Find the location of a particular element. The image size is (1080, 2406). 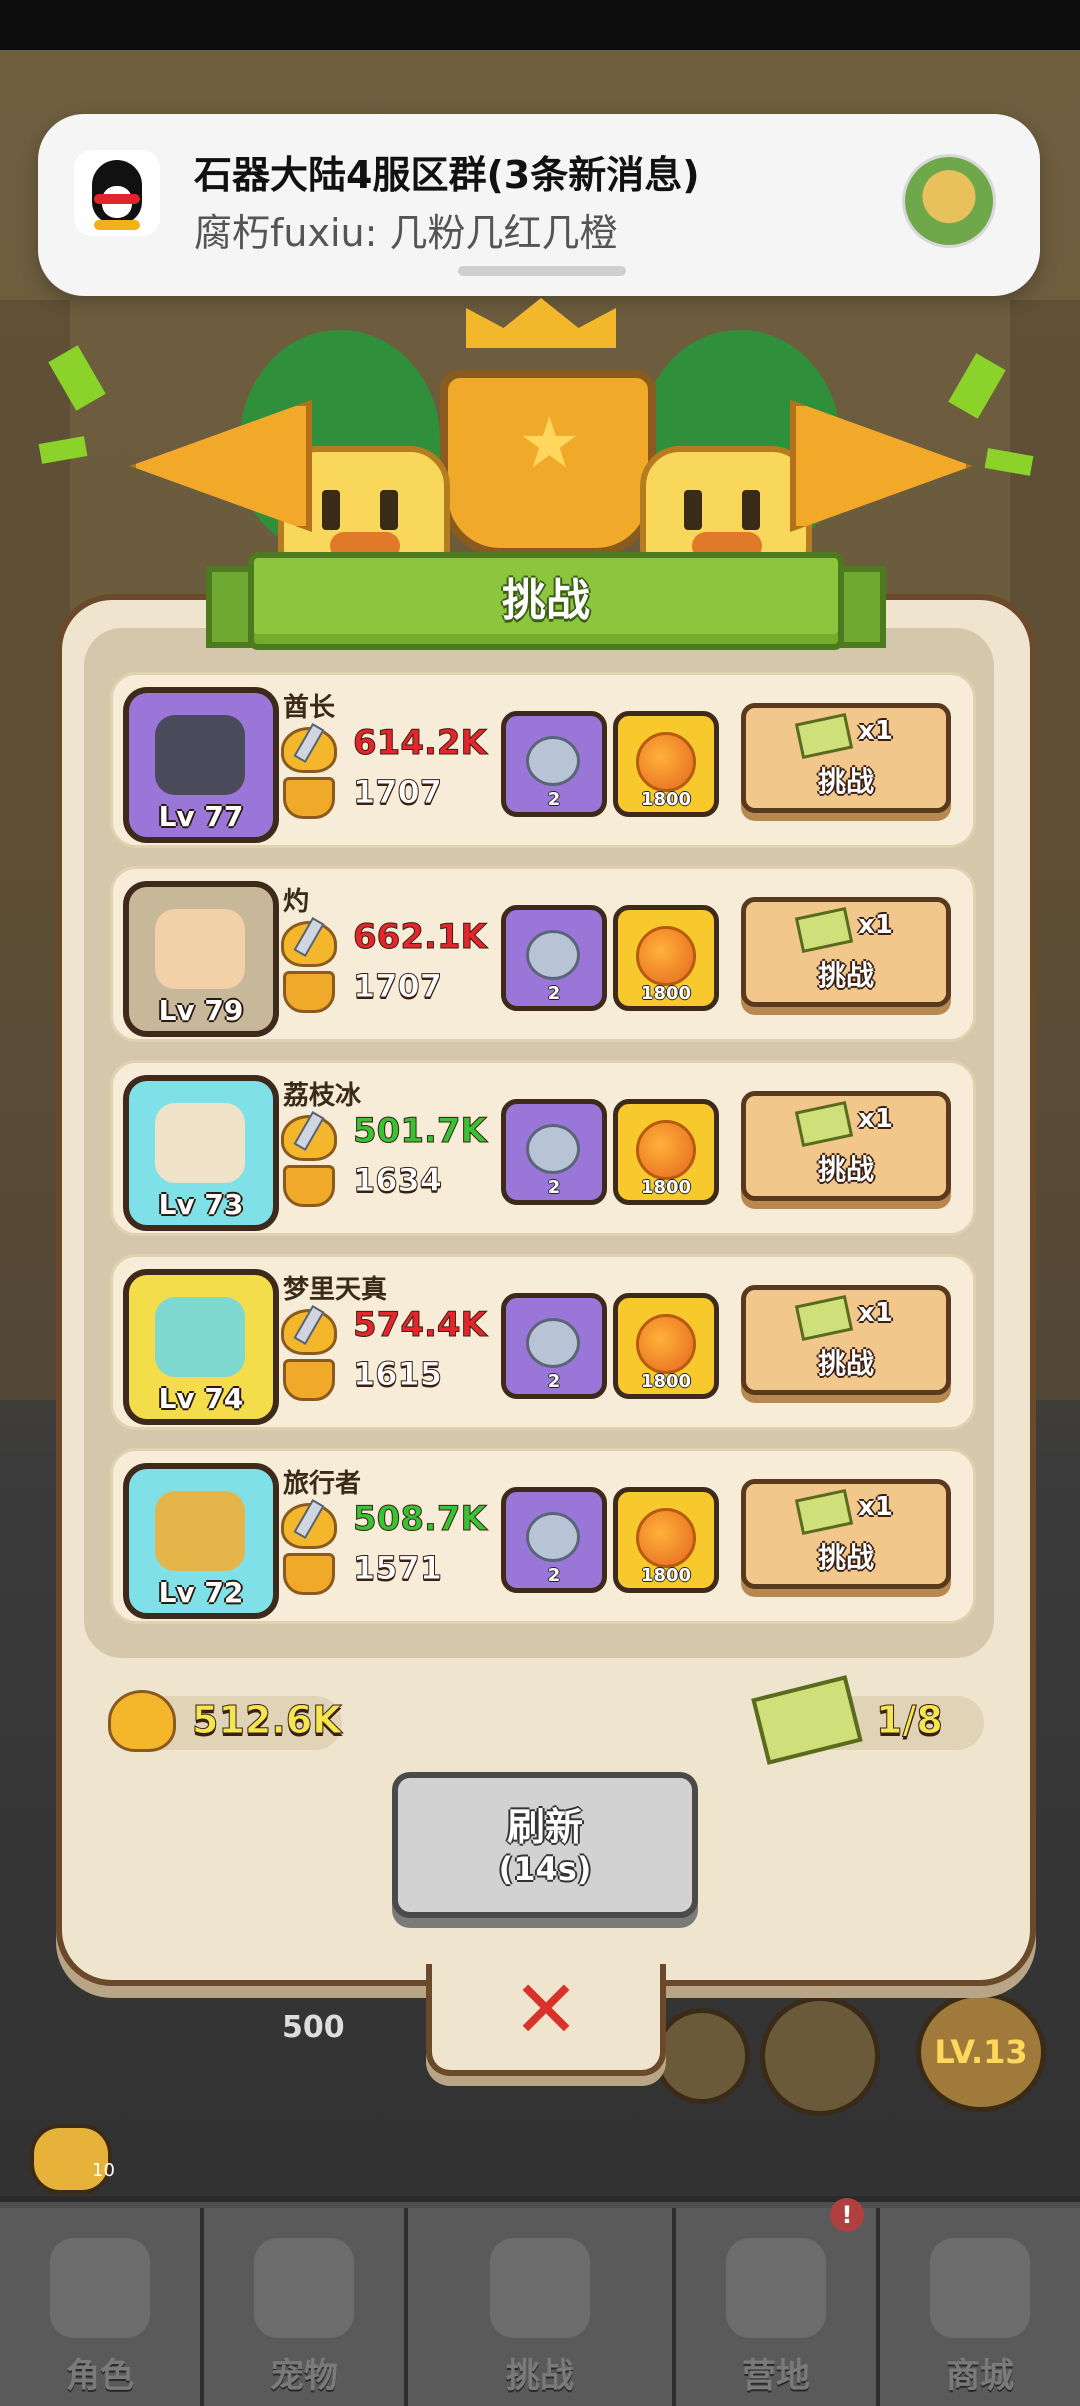

gem-count-label: 500 is located at coordinates (313, 2027).